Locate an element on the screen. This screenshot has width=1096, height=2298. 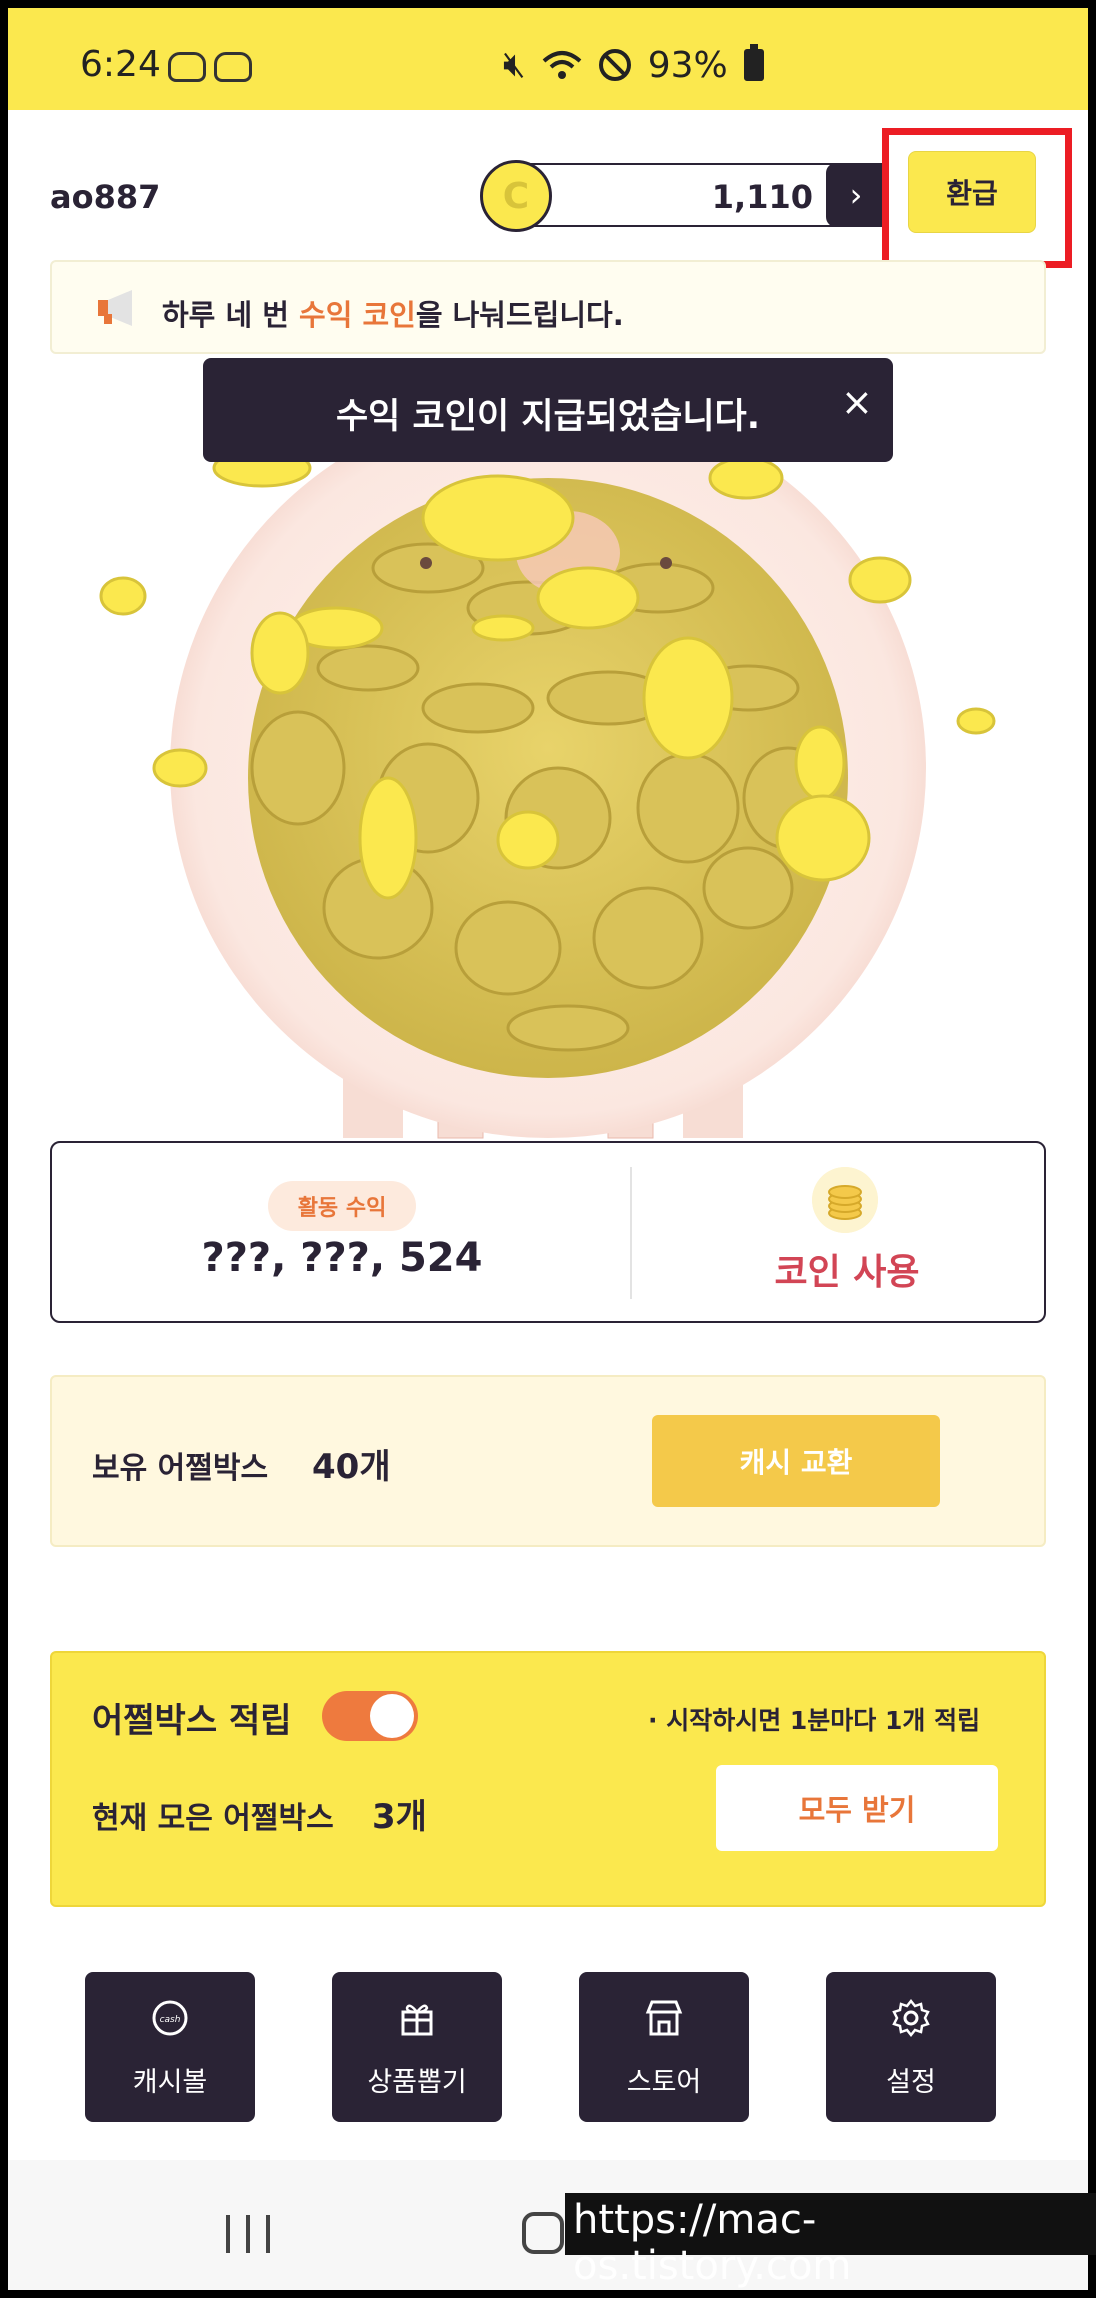
nav-prize-draw-button: 상품뽑기 is located at coordinates (417, 2047).